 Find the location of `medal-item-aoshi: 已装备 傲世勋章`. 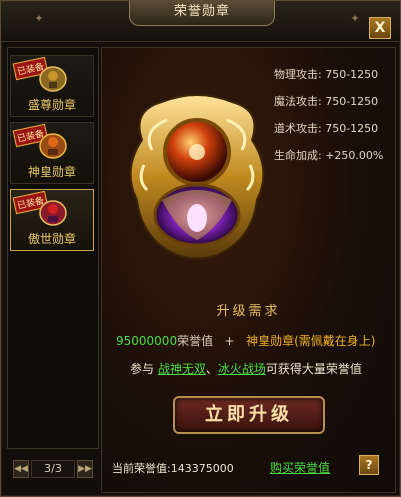

medal-item-aoshi: 已装备 傲世勋章 is located at coordinates (52, 220).